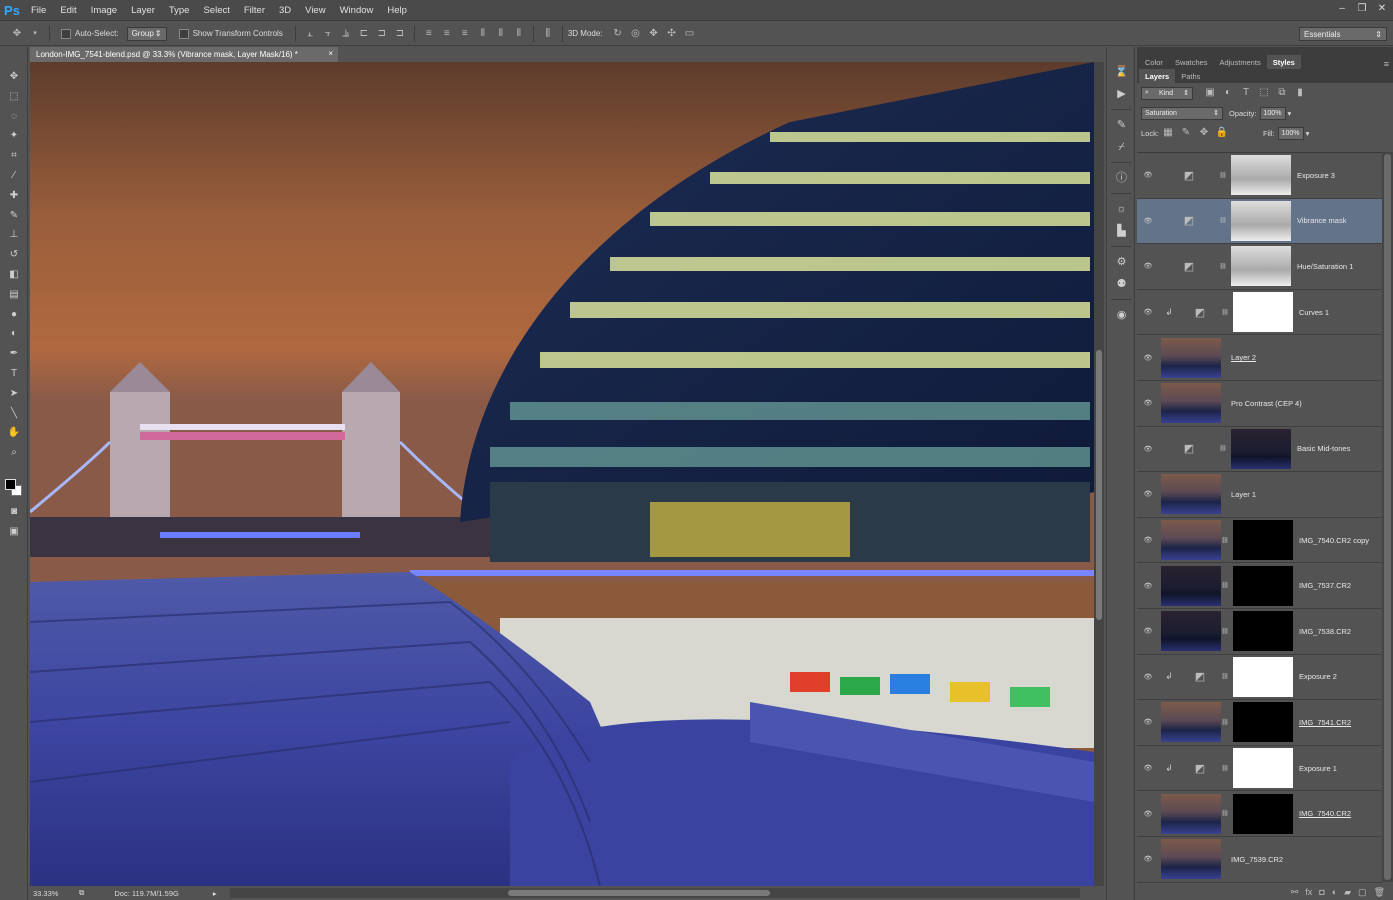  What do you see at coordinates (1190, 76) in the screenshot?
I see `tab-paths: Paths` at bounding box center [1190, 76].